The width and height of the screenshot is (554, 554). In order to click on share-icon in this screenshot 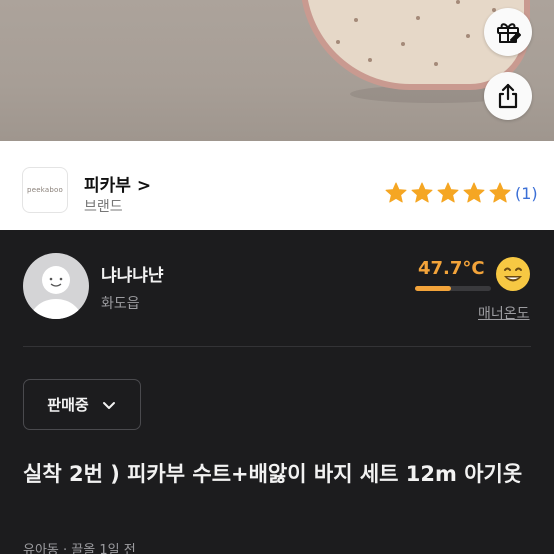, I will do `click(508, 96)`.